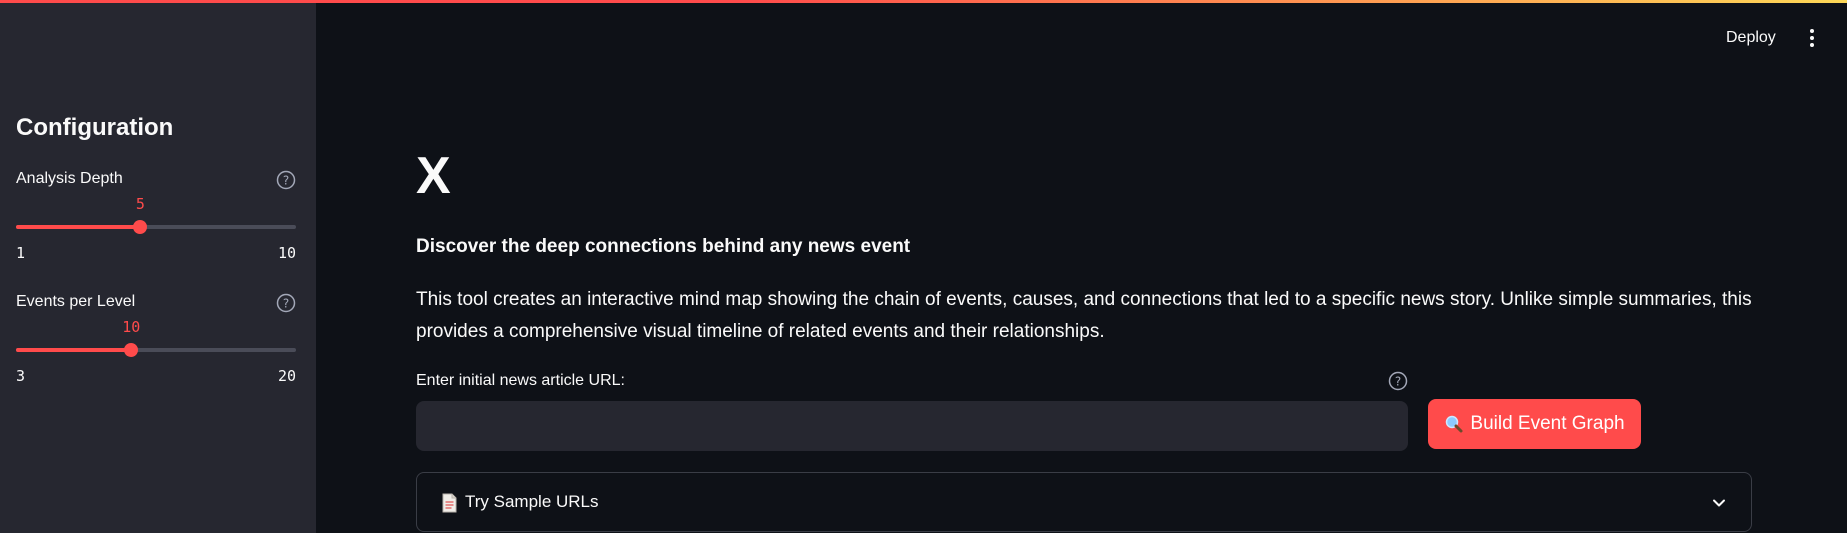  Describe the element at coordinates (1751, 38) in the screenshot. I see `deploy-button: Deploy` at that location.